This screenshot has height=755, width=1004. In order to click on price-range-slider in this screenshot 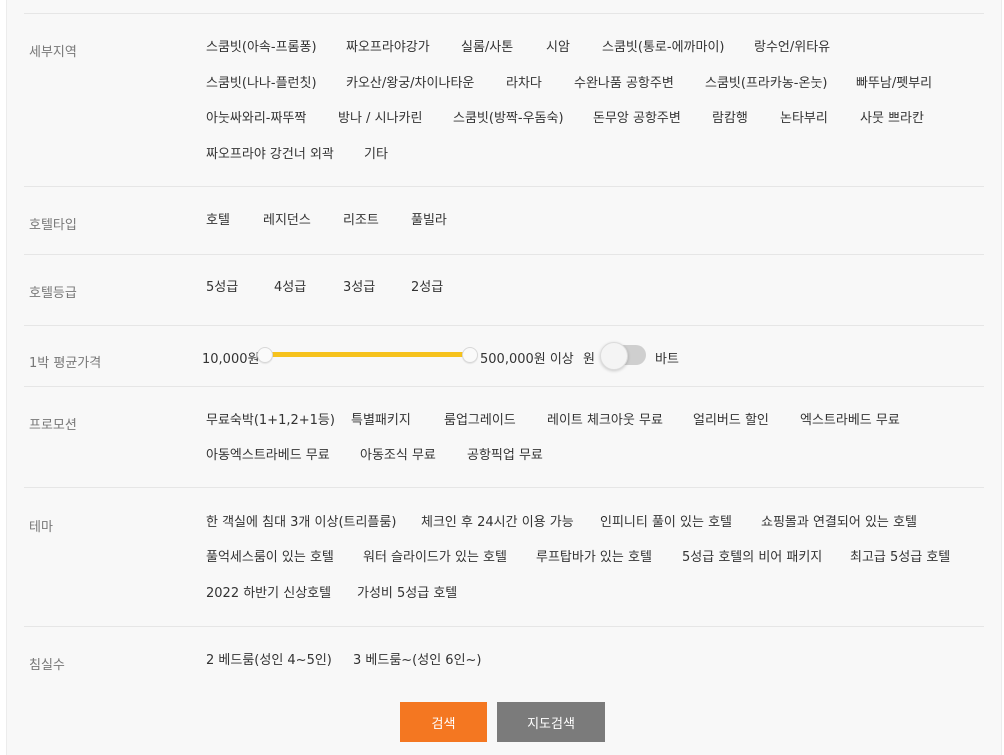, I will do `click(366, 354)`.